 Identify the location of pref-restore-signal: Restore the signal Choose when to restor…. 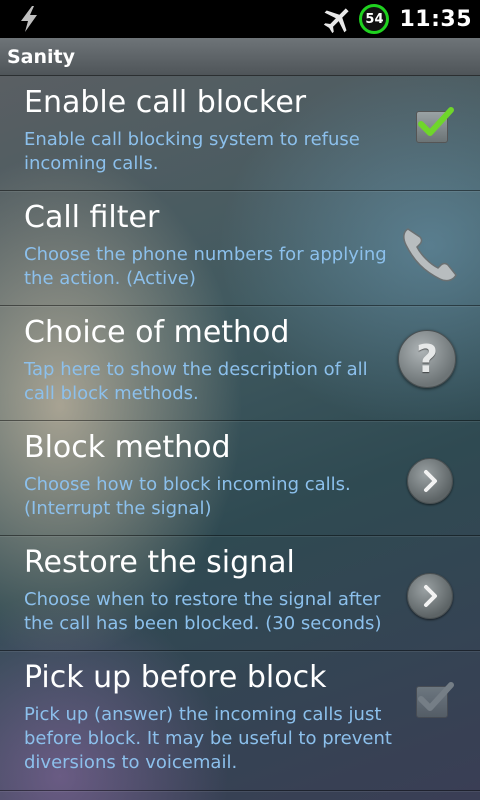
(240, 593).